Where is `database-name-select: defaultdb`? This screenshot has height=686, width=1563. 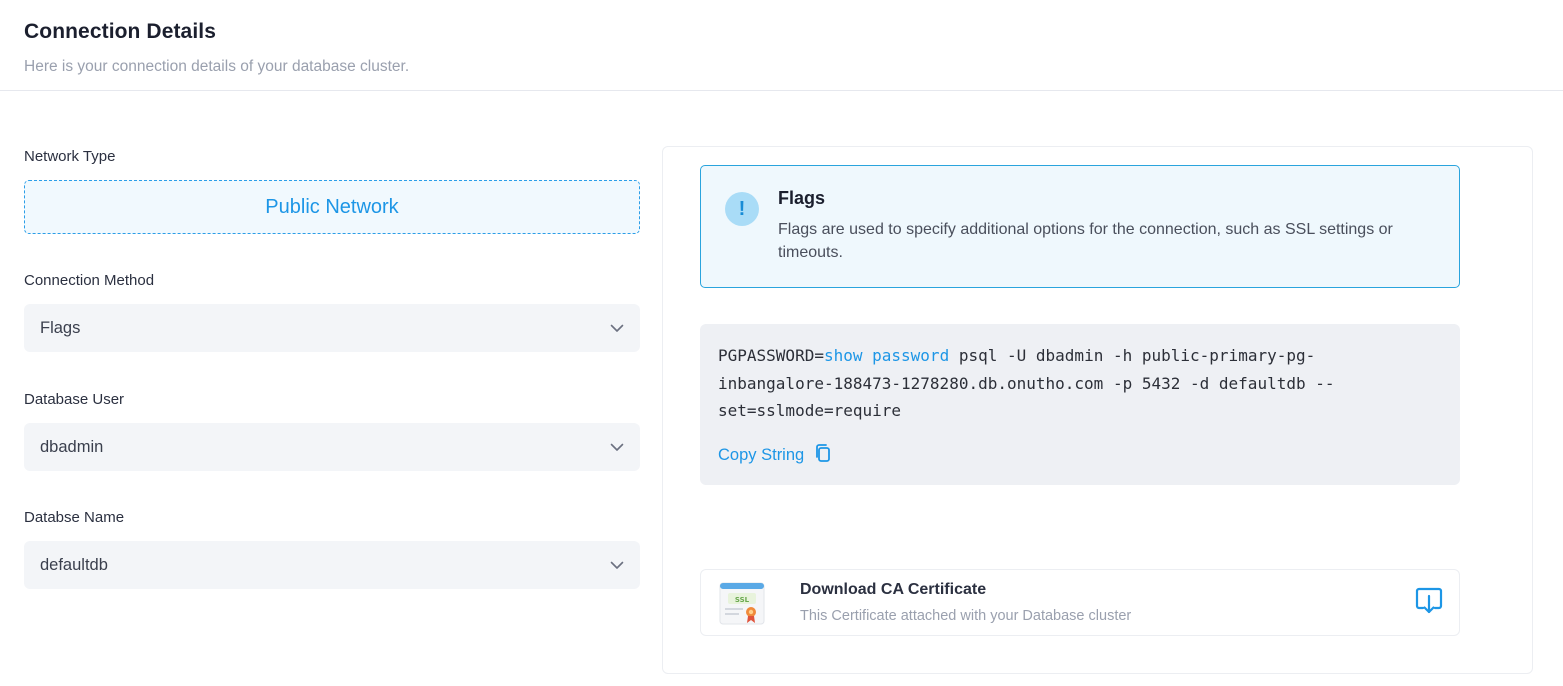 database-name-select: defaultdb is located at coordinates (332, 565).